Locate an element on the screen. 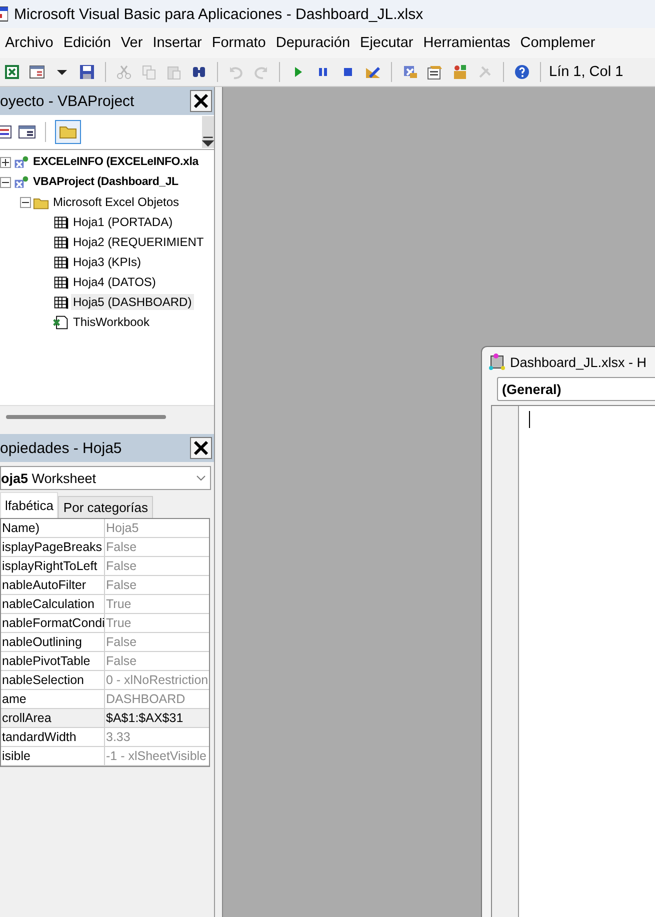 This screenshot has width=655, height=917. property-value: 3.33 is located at coordinates (156, 737).